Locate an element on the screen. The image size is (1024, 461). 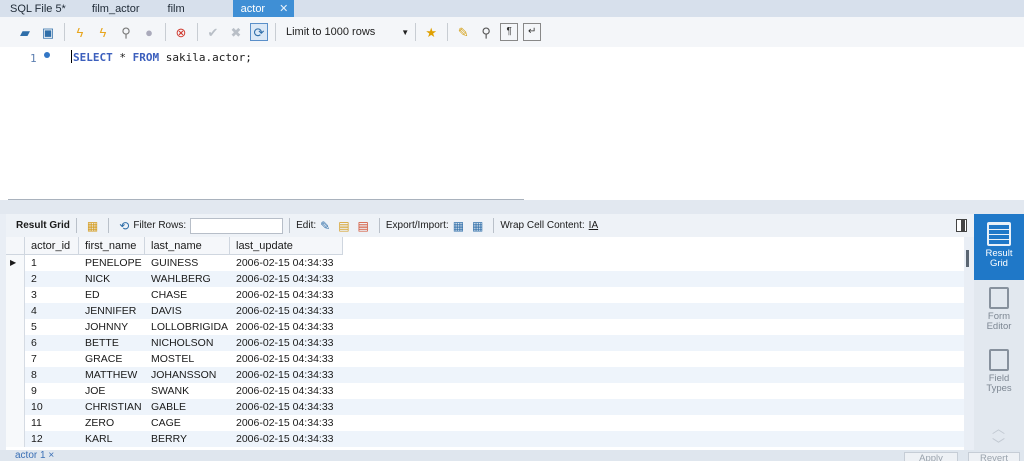
filter-rows-input is located at coordinates (237, 225).